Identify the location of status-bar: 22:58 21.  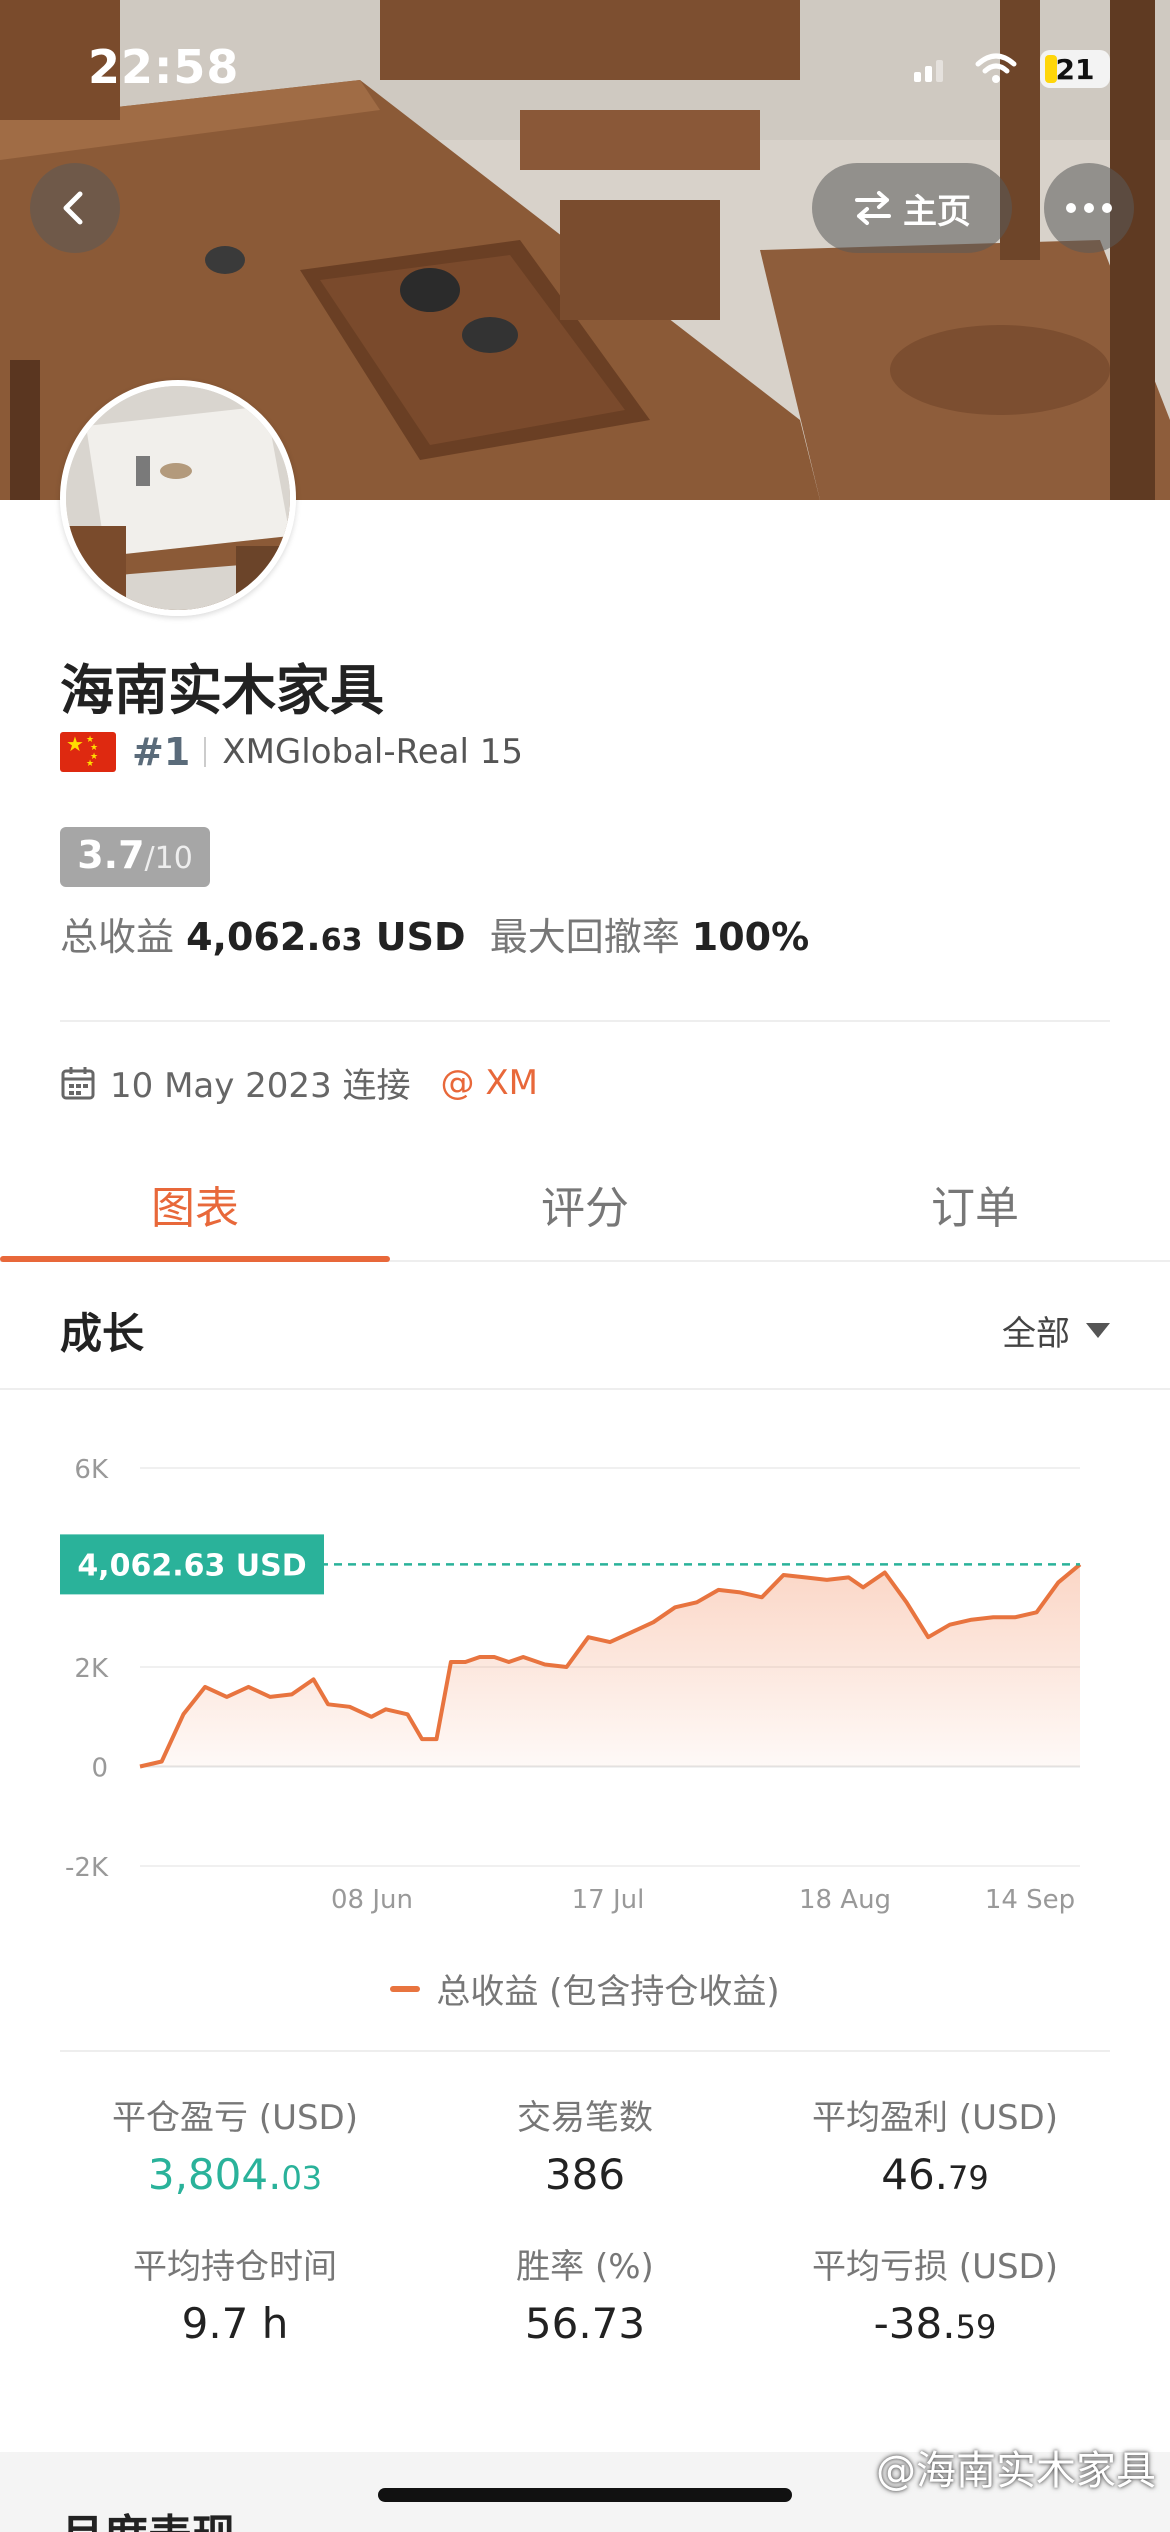
(585, 70).